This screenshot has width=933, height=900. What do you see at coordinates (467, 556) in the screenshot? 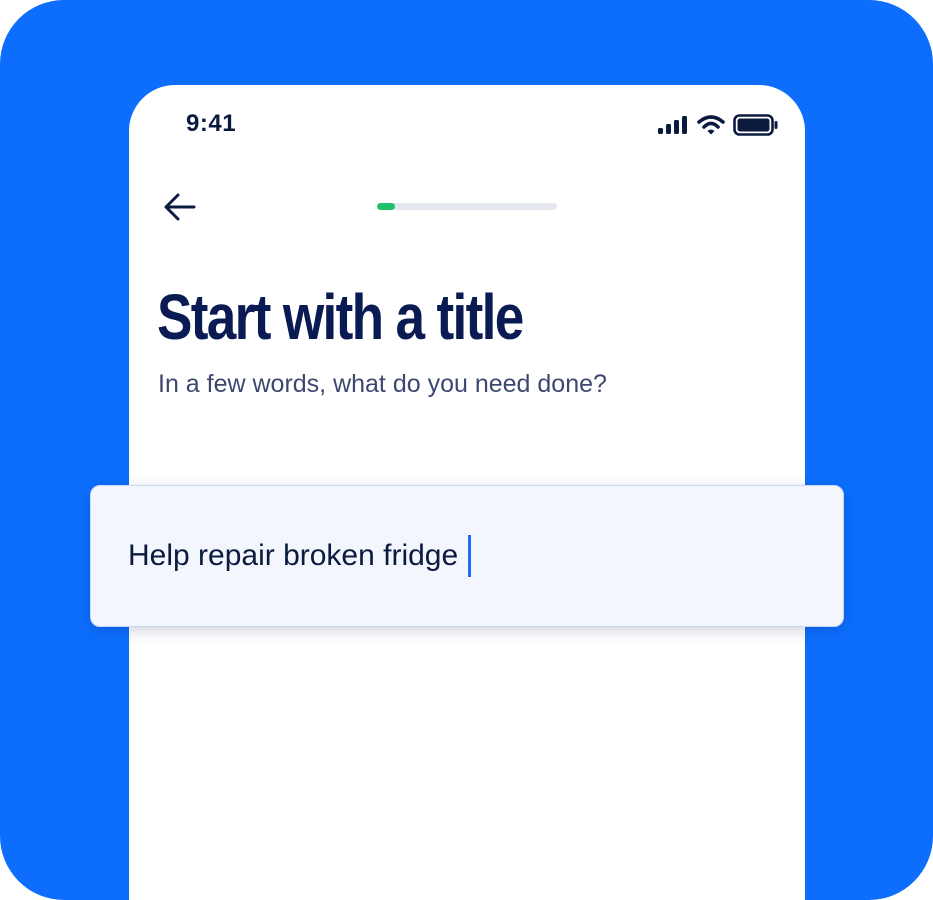
I see `title-input-field: Help repair broken fridge` at bounding box center [467, 556].